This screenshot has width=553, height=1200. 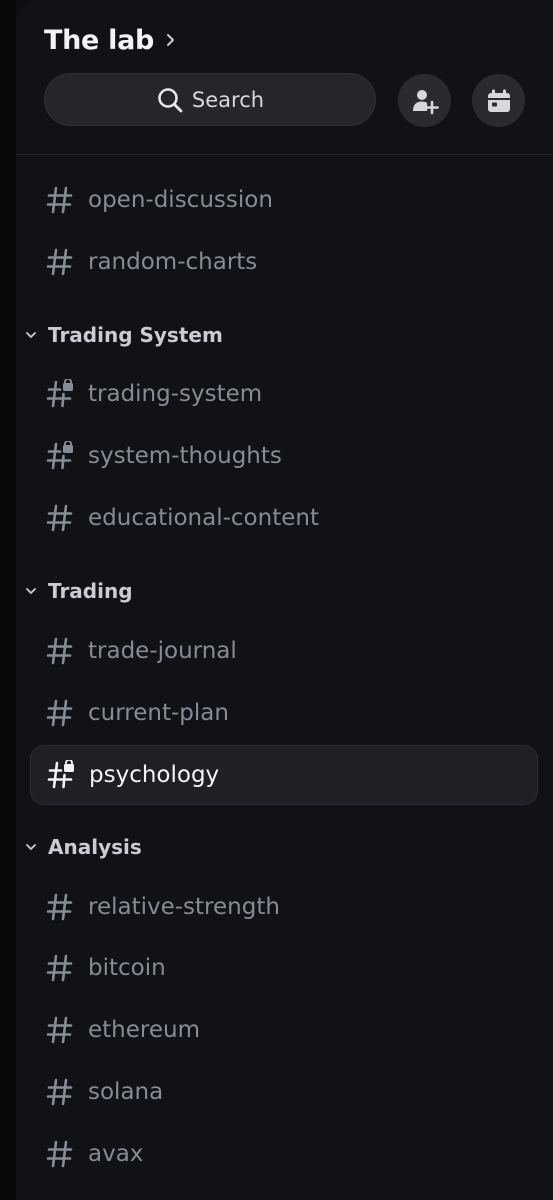 What do you see at coordinates (284, 713) in the screenshot?
I see `channel-current-plan: current-plan` at bounding box center [284, 713].